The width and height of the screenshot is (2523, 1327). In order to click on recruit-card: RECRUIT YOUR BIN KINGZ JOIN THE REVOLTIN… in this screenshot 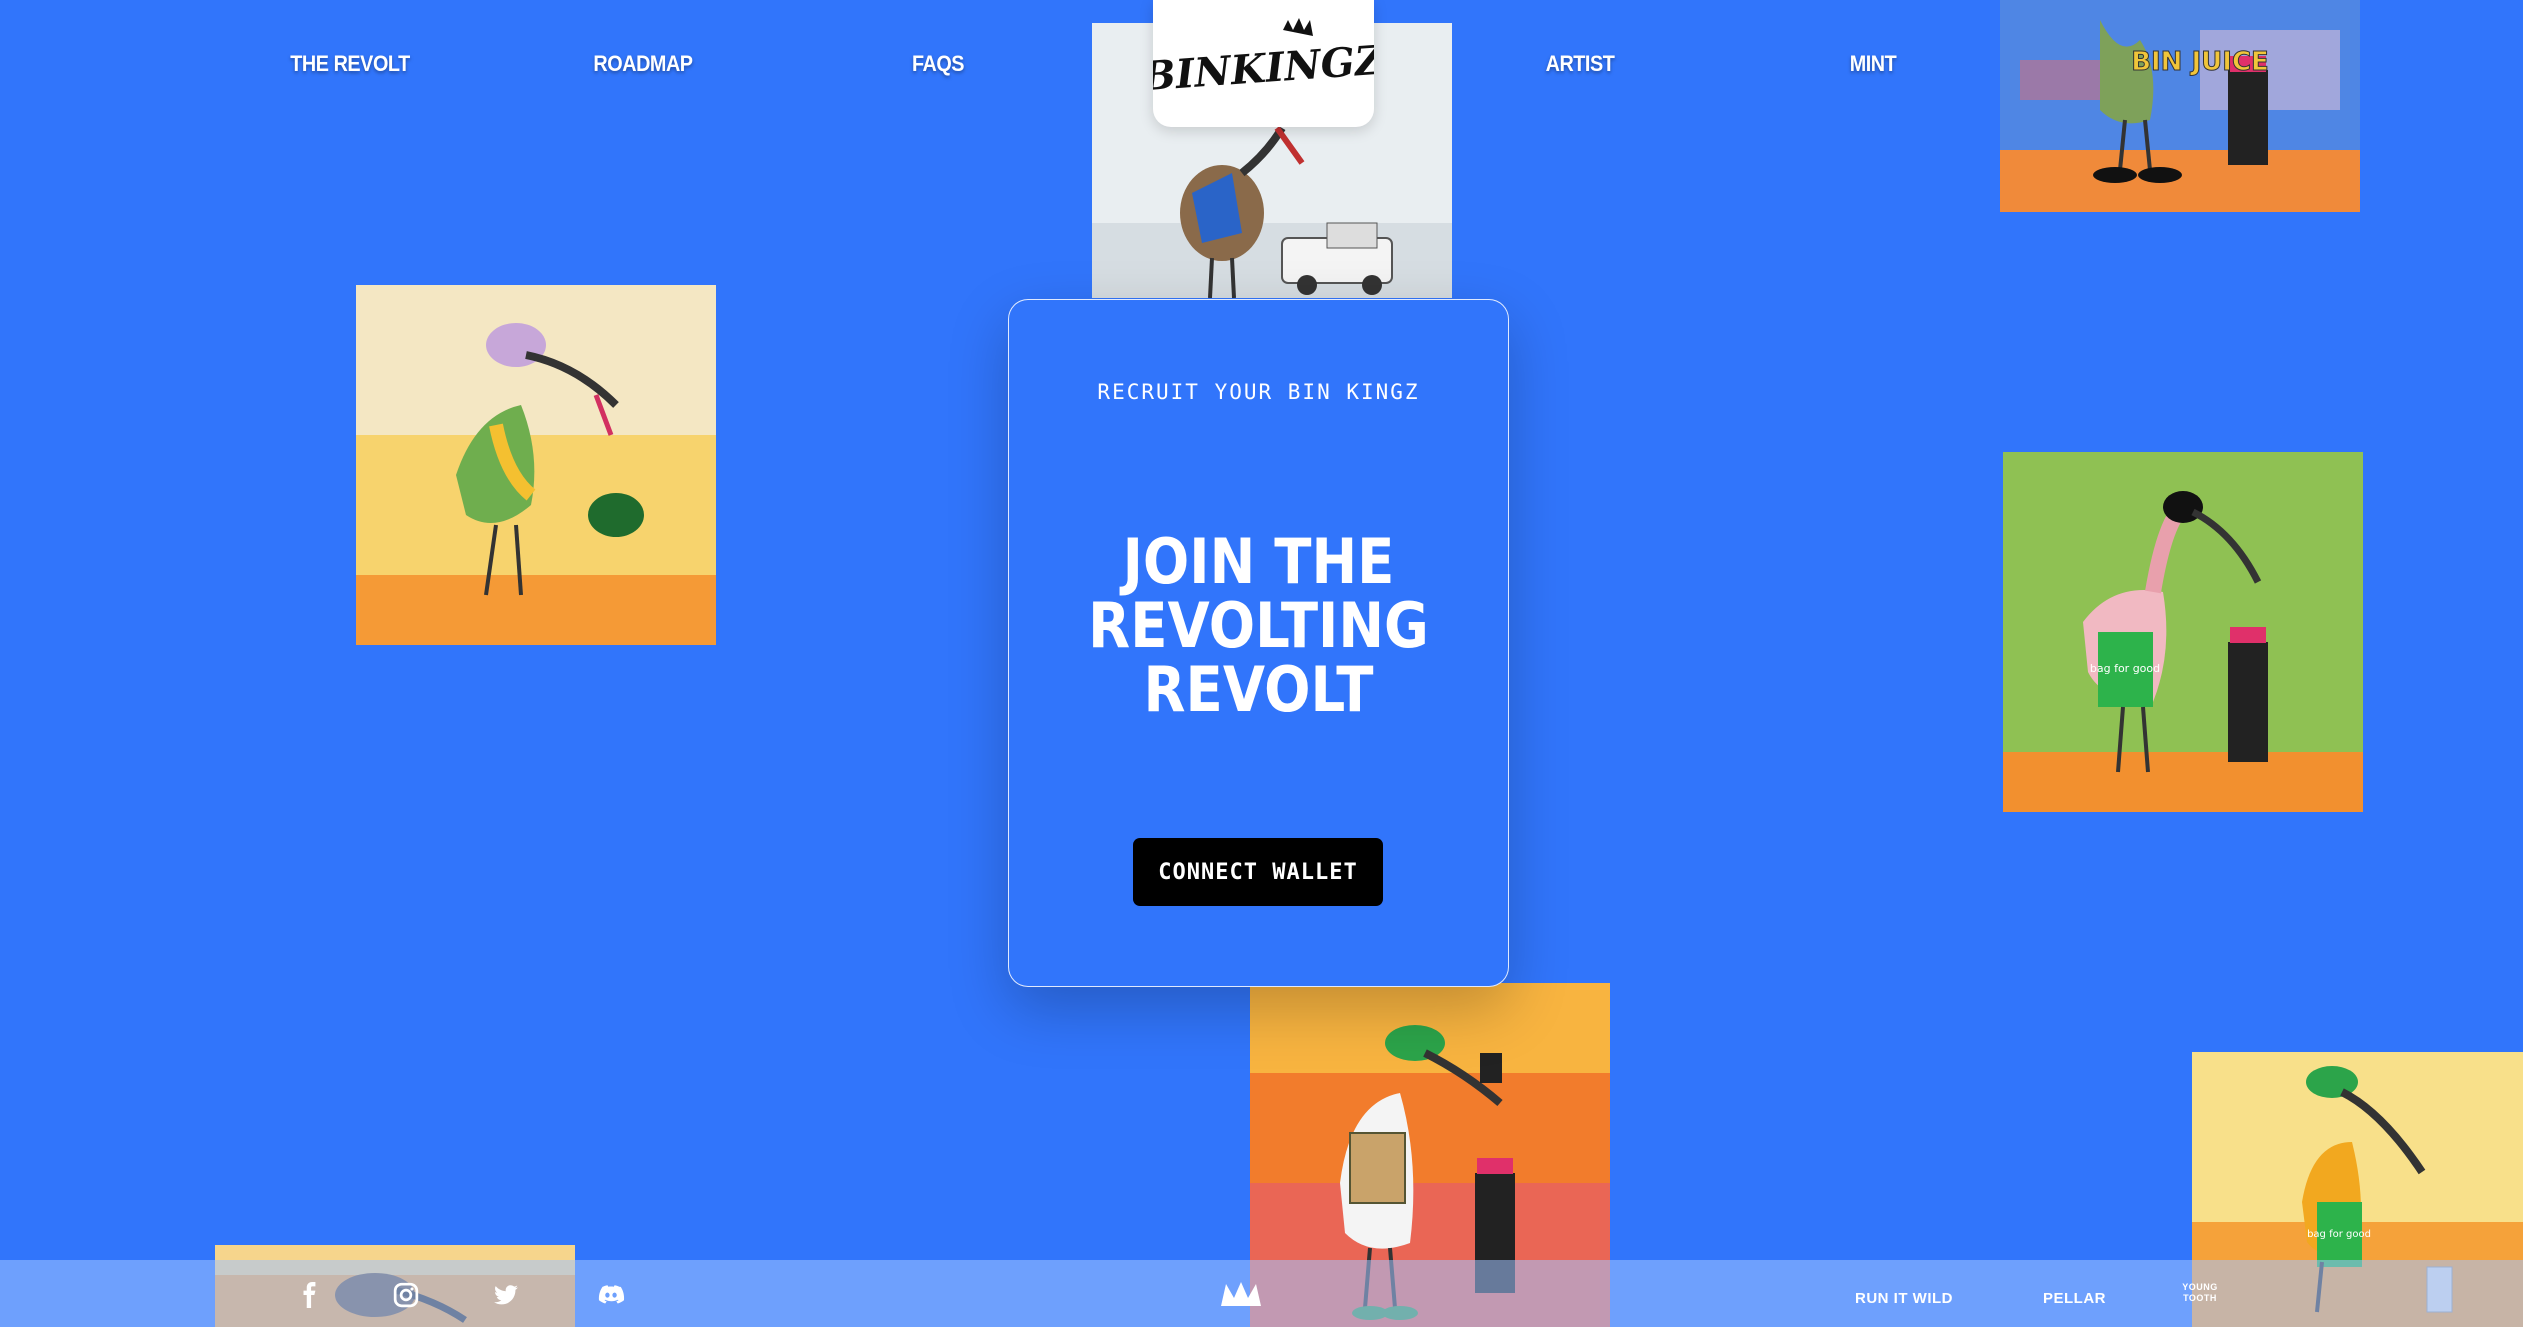, I will do `click(1258, 643)`.